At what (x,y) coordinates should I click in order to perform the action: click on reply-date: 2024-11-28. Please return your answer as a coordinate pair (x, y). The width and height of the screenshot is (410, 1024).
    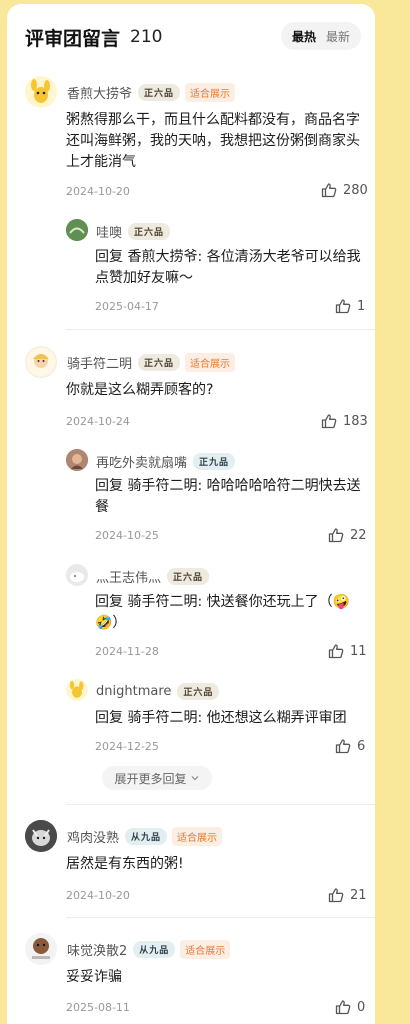
    Looking at the image, I should click on (127, 651).